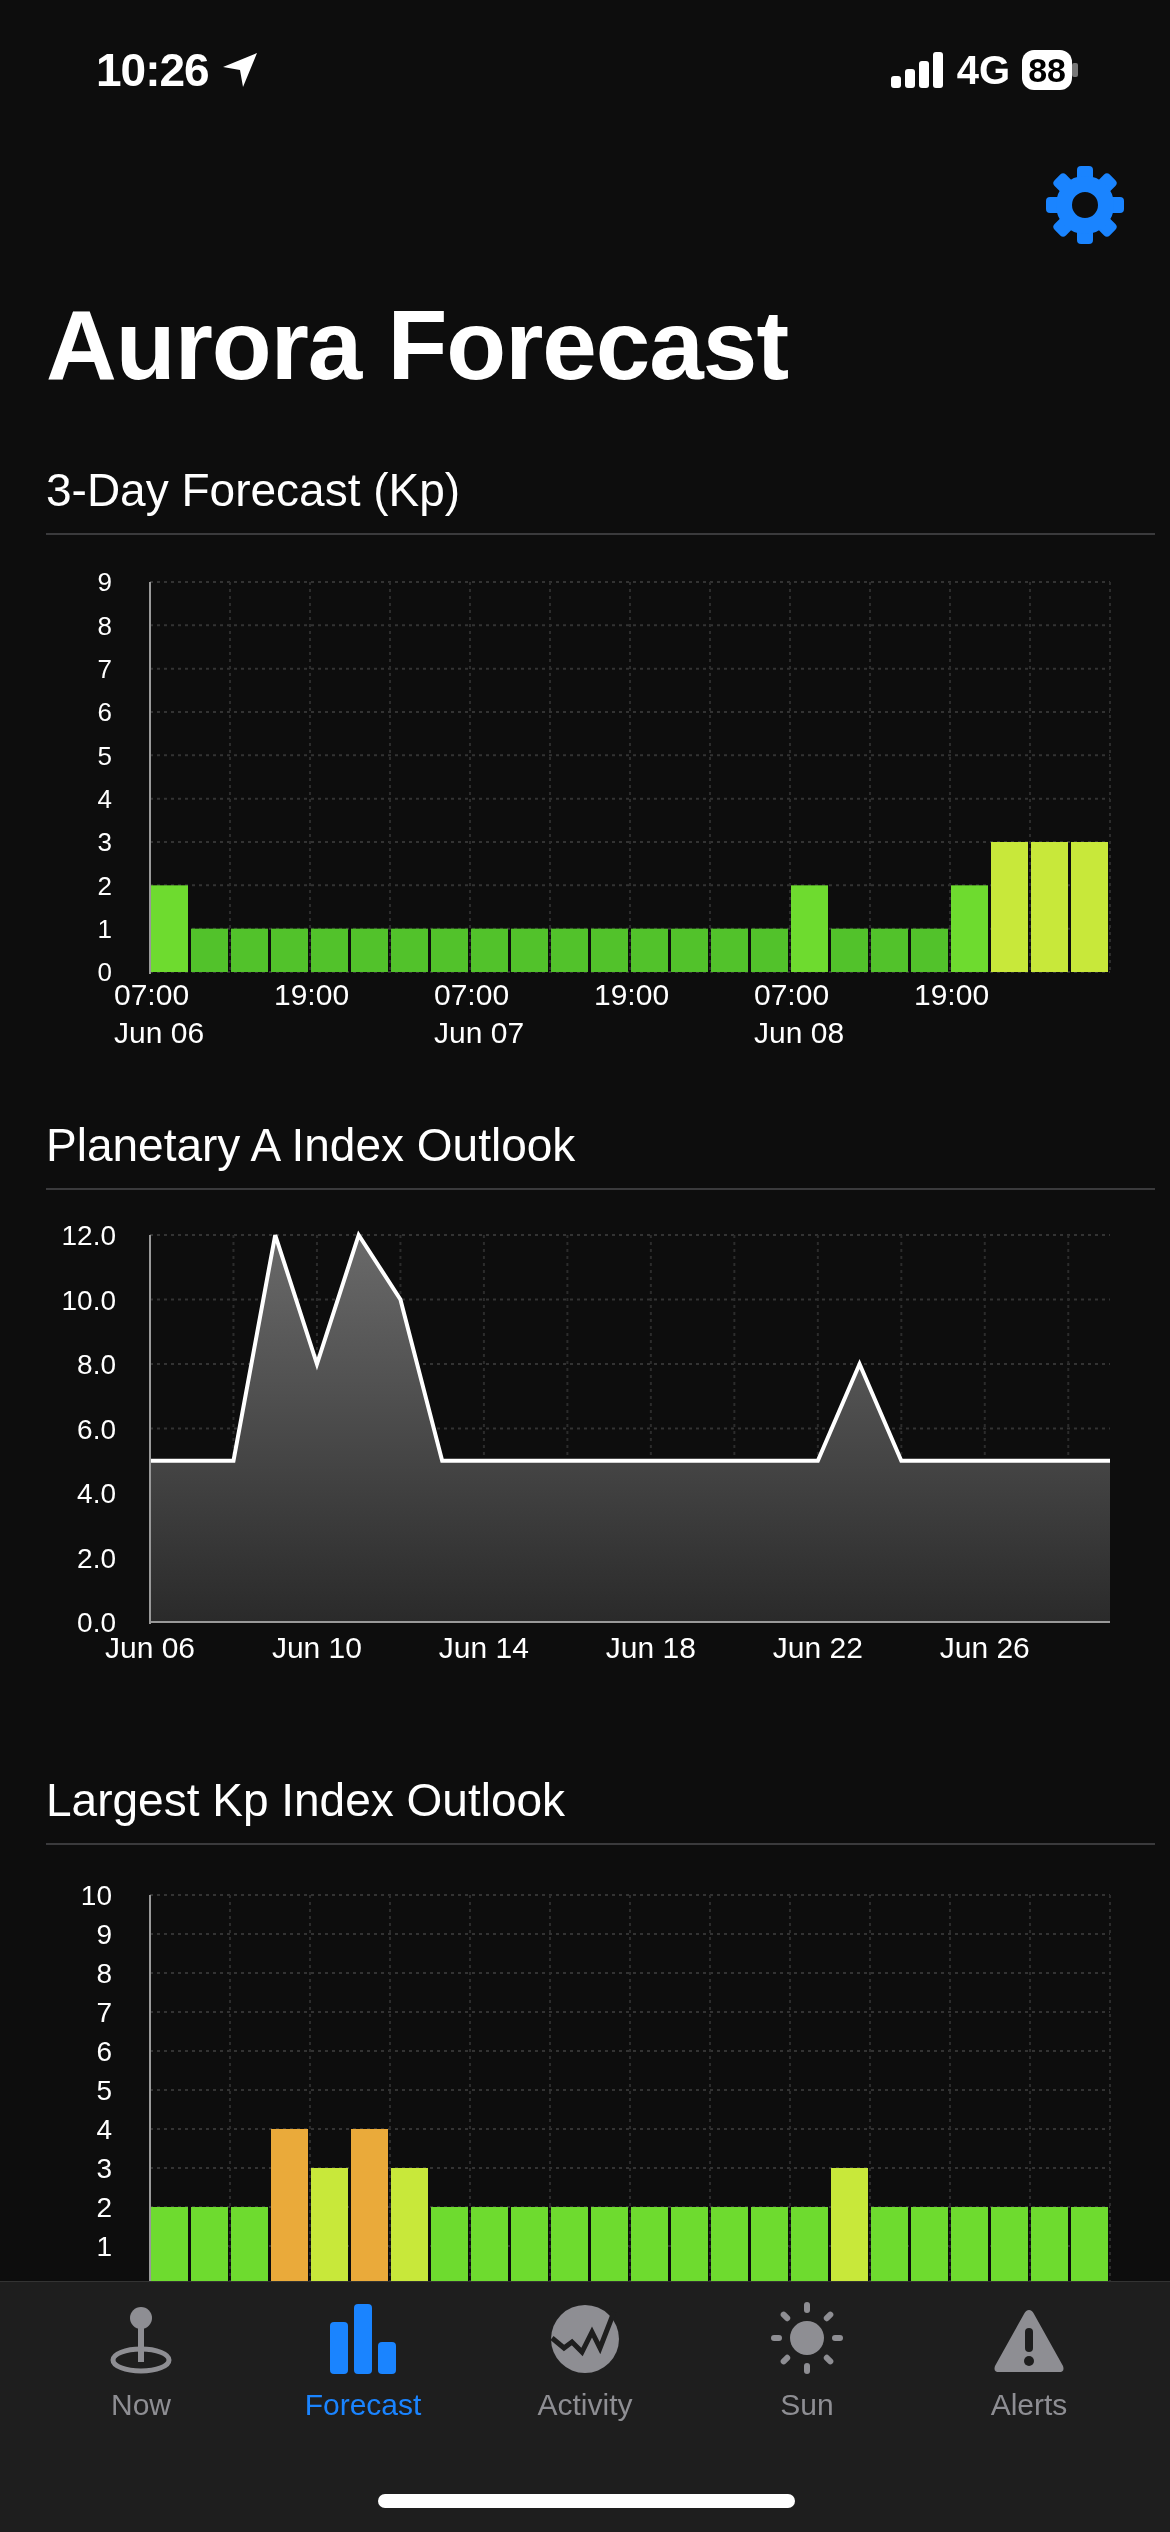  Describe the element at coordinates (96, 1365) in the screenshot. I see `y-axis-label: 8.0` at that location.